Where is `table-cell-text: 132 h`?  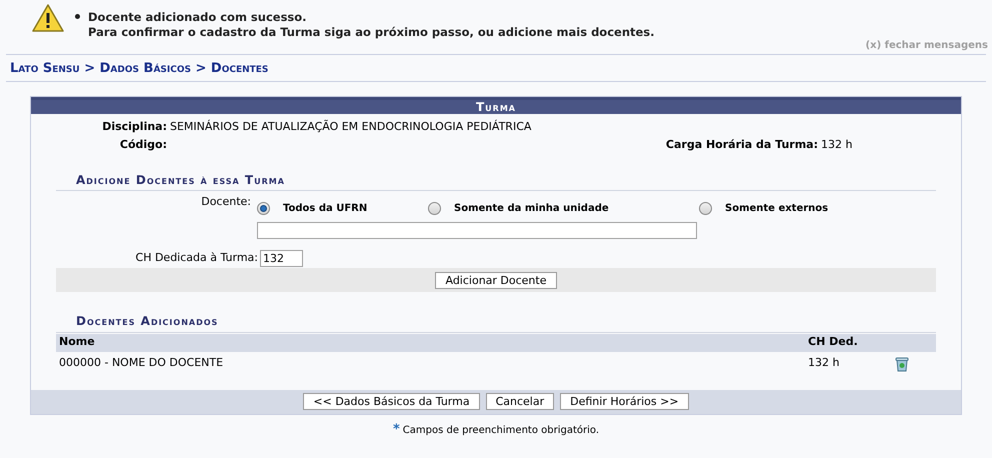
table-cell-text: 132 h is located at coordinates (824, 363).